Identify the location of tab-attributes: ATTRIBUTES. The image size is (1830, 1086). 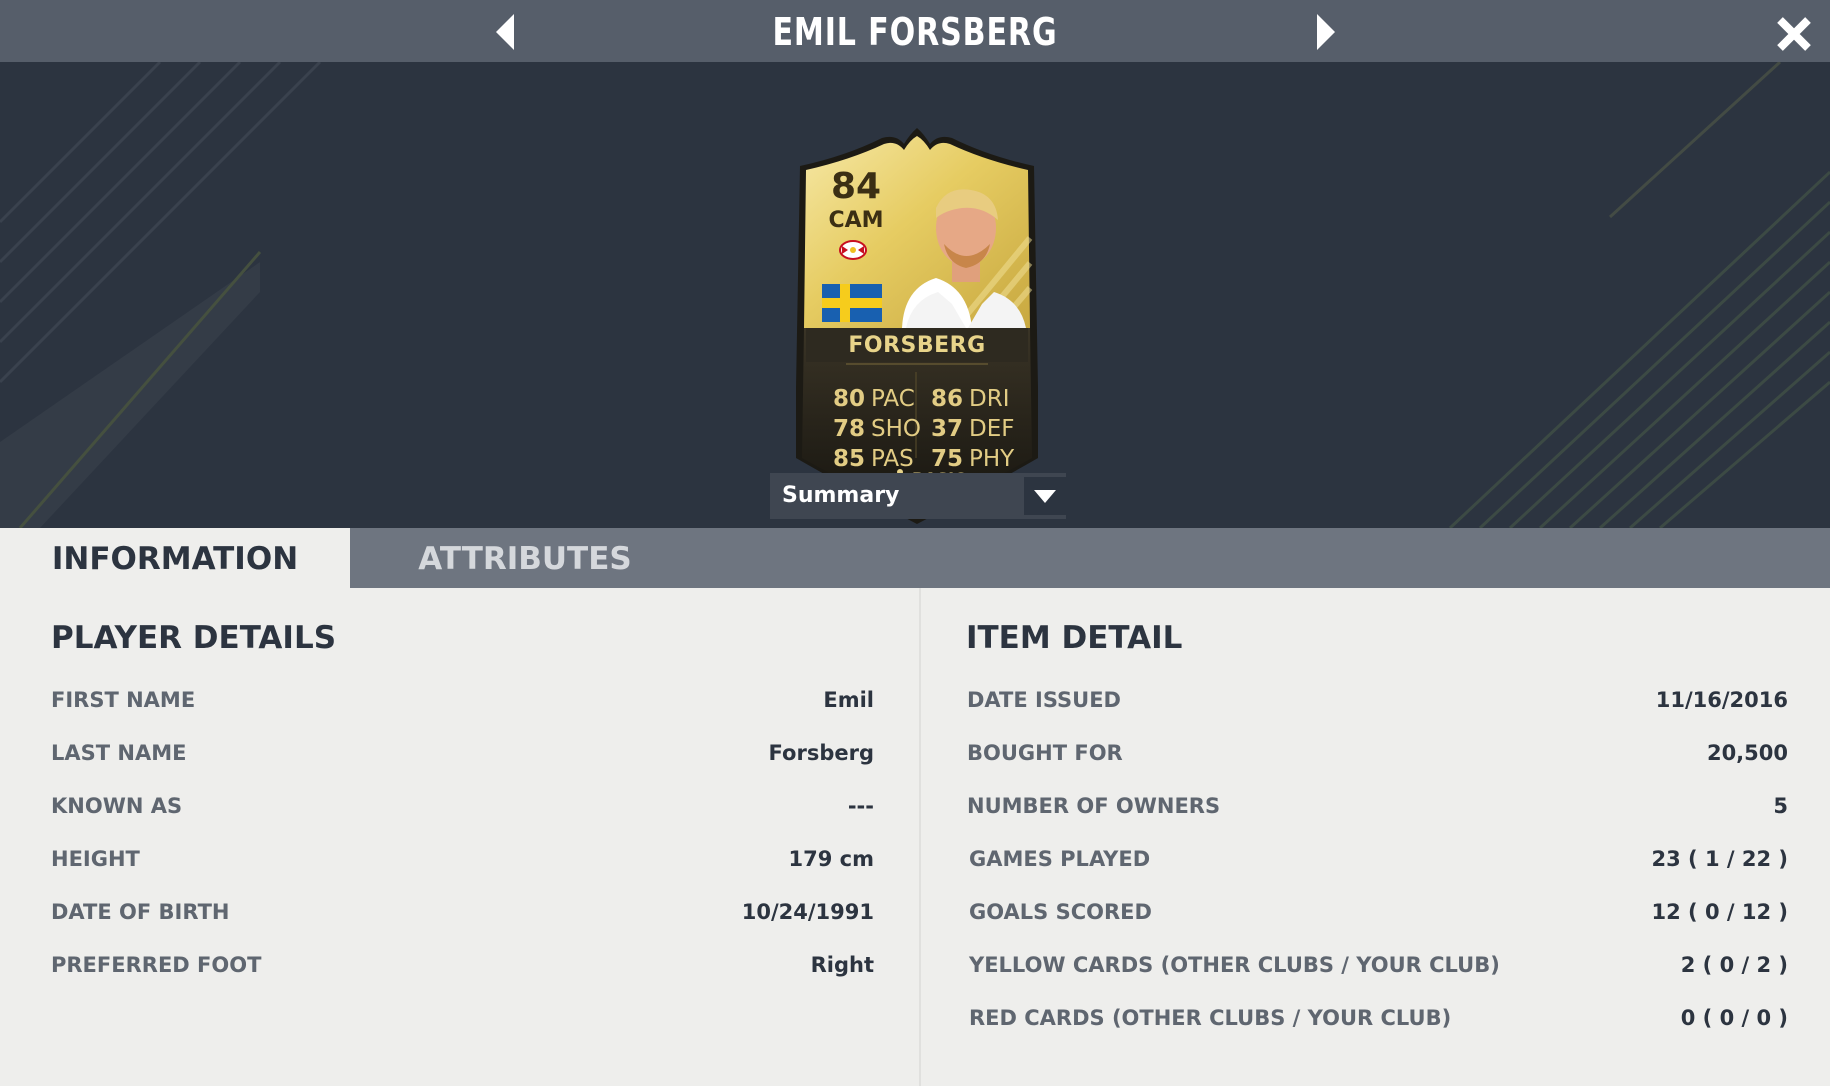
(525, 558).